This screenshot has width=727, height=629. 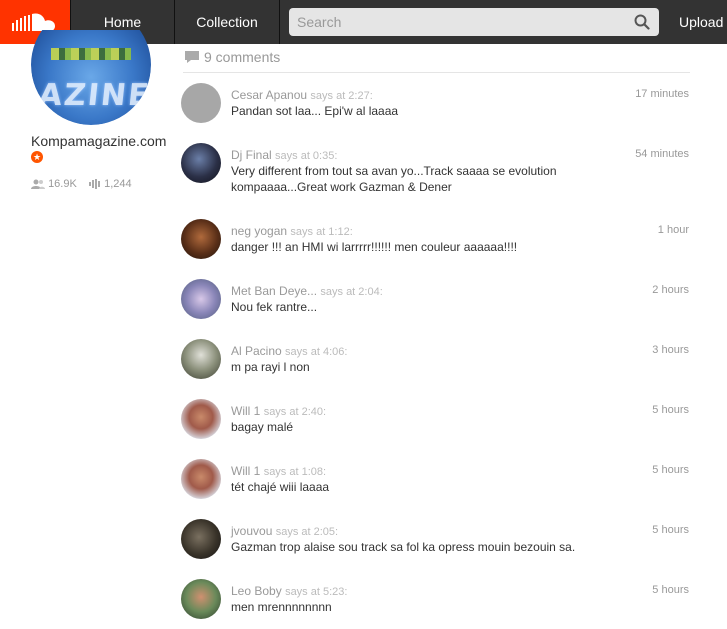 I want to click on profile-avatar: AZINE, so click(x=91, y=77).